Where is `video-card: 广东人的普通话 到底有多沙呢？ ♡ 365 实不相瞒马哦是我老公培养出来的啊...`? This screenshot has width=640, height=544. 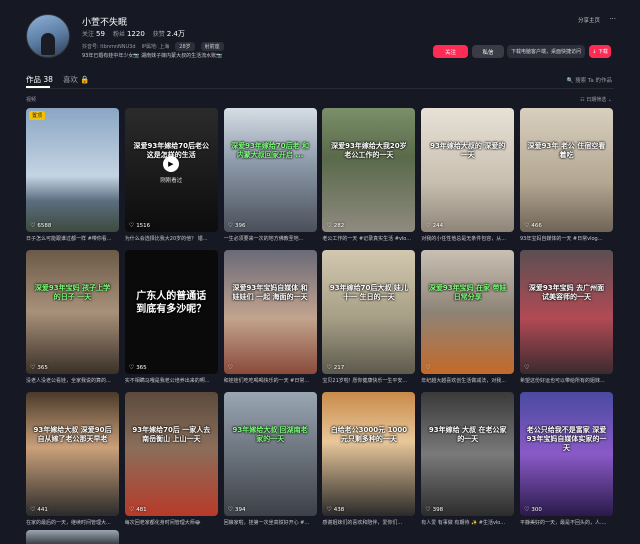
video-card: 广东人的普通话 到底有多沙呢？ ♡ 365 实不相瞒马哦是我老公培养出来的啊... is located at coordinates (171, 317).